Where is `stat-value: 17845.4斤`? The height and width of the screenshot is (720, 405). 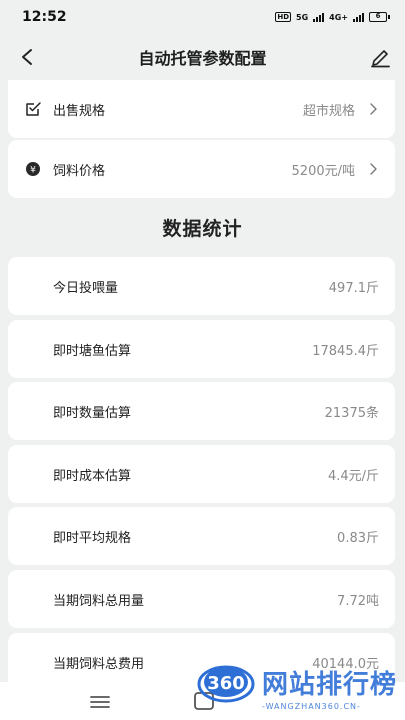 stat-value: 17845.4斤 is located at coordinates (345, 351).